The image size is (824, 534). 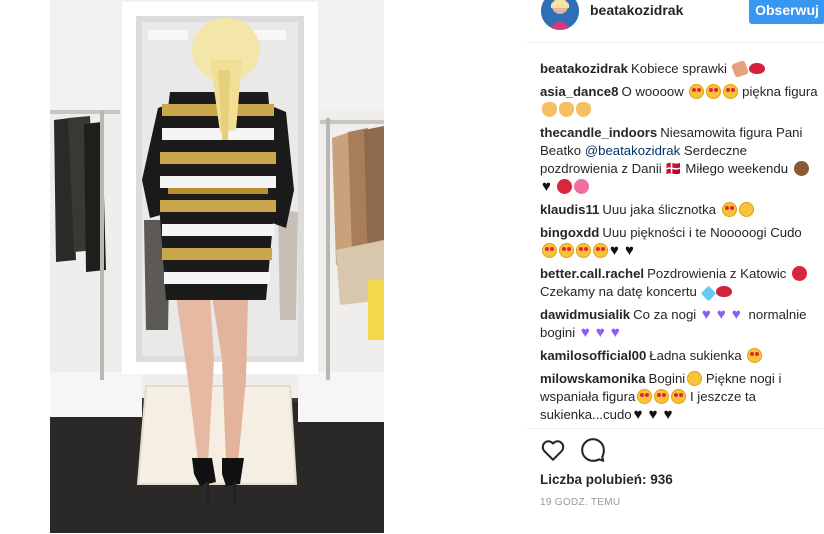 I want to click on comment-username: milowskamonika, so click(x=593, y=378).